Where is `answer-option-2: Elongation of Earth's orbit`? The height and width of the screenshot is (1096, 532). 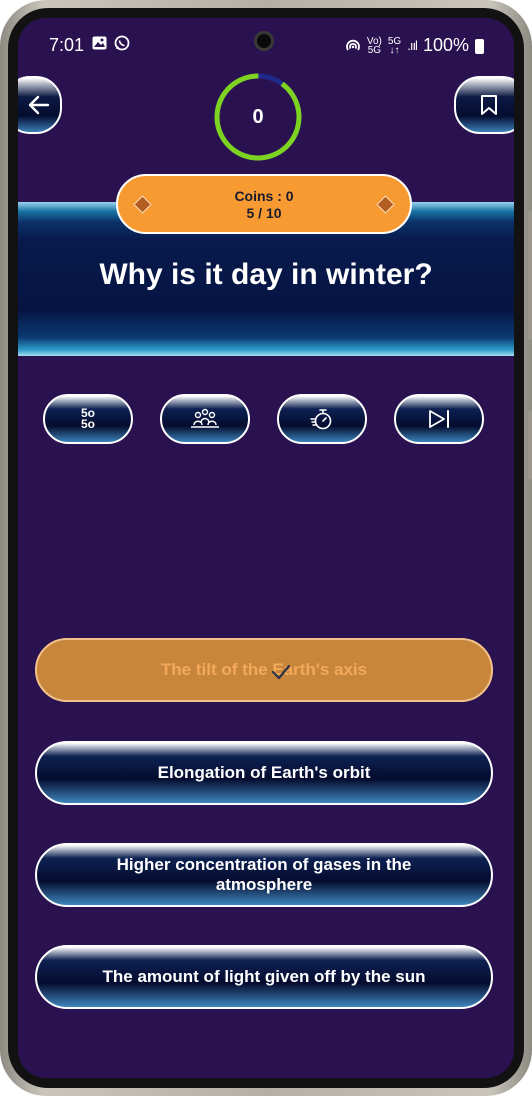 answer-option-2: Elongation of Earth's orbit is located at coordinates (264, 773).